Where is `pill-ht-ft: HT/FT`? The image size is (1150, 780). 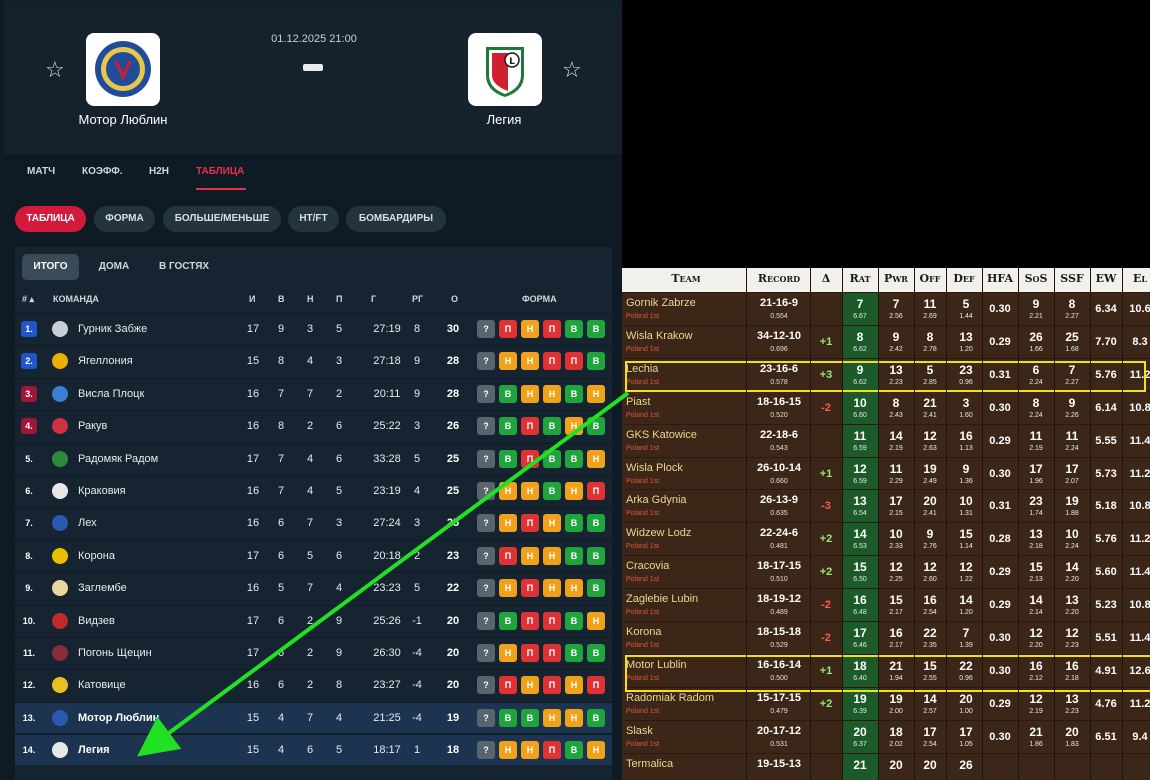 pill-ht-ft: HT/FT is located at coordinates (313, 219).